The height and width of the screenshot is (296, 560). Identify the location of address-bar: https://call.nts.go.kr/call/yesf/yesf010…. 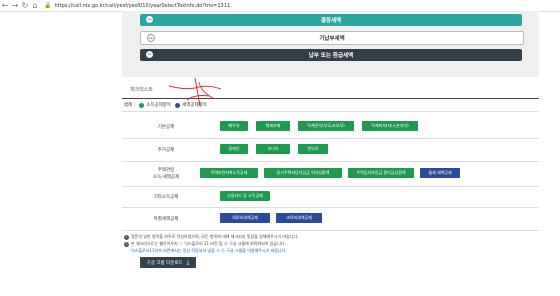
(142, 6).